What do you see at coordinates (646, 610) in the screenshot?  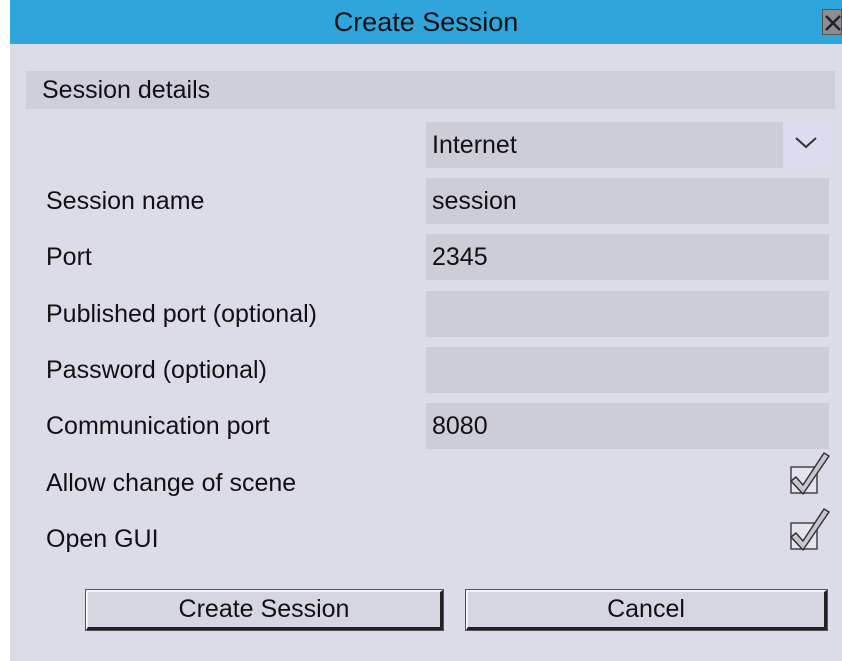 I see `cancel-button: Cancel` at bounding box center [646, 610].